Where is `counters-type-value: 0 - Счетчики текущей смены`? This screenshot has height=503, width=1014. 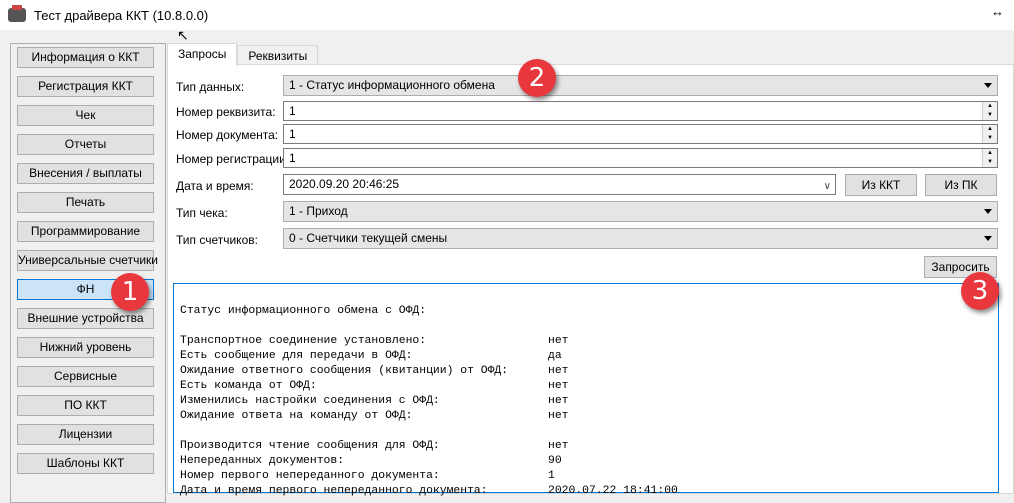
counters-type-value: 0 - Счетчики текущей смены is located at coordinates (368, 238).